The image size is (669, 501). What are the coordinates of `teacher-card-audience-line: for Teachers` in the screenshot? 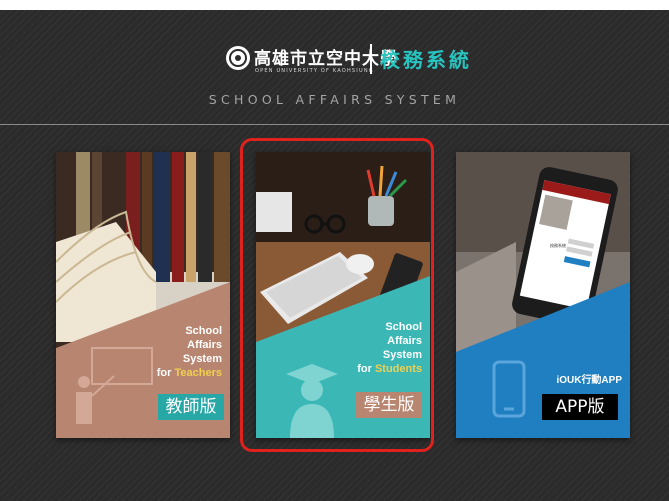 It's located at (189, 373).